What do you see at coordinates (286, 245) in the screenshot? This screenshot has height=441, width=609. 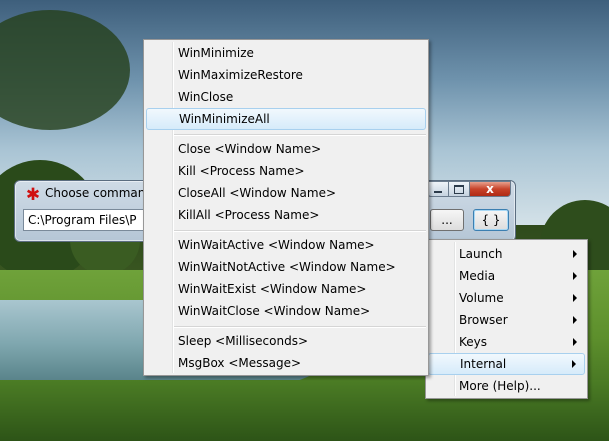 I see `menu-item-winwaitactive: WinWaitActive <Window Name>` at bounding box center [286, 245].